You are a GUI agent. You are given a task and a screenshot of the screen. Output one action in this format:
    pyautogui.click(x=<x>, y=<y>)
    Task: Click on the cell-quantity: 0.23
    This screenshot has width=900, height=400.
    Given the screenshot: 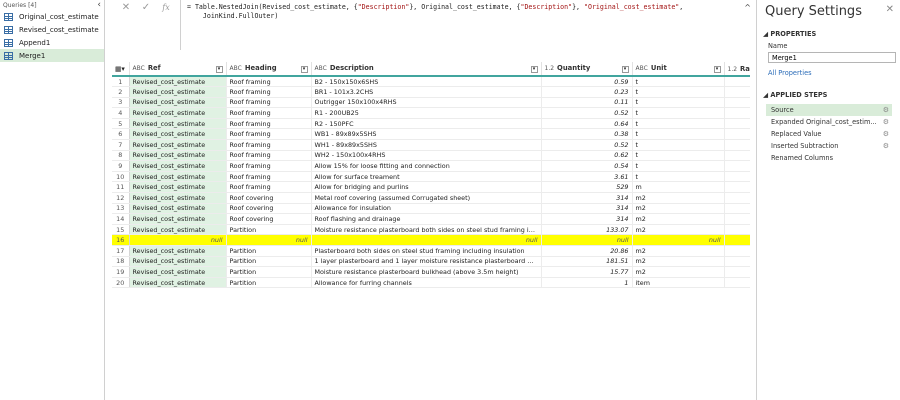 What is the action you would take?
    pyautogui.click(x=587, y=92)
    